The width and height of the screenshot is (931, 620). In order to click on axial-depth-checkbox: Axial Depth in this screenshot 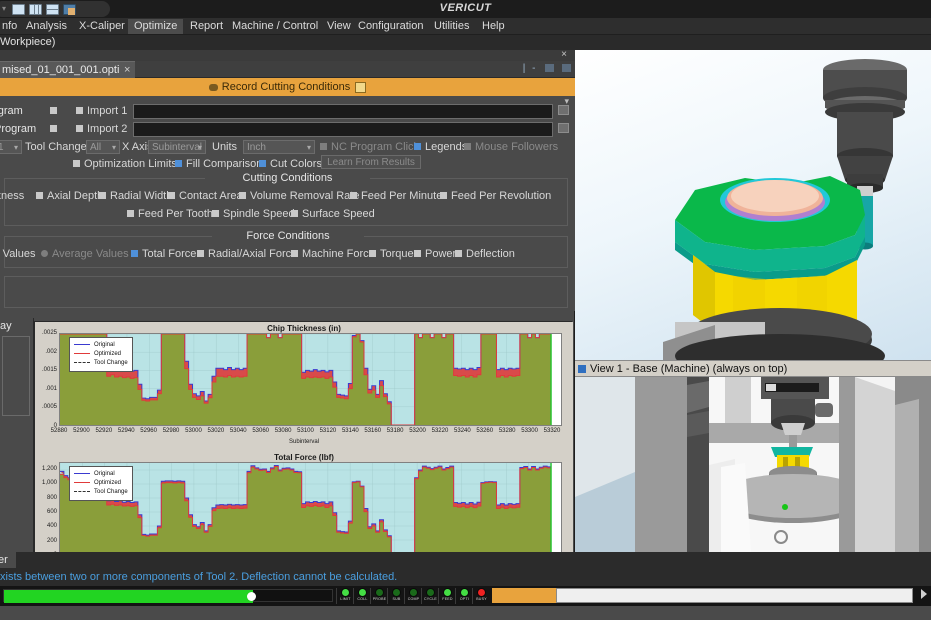, I will do `click(69, 196)`.